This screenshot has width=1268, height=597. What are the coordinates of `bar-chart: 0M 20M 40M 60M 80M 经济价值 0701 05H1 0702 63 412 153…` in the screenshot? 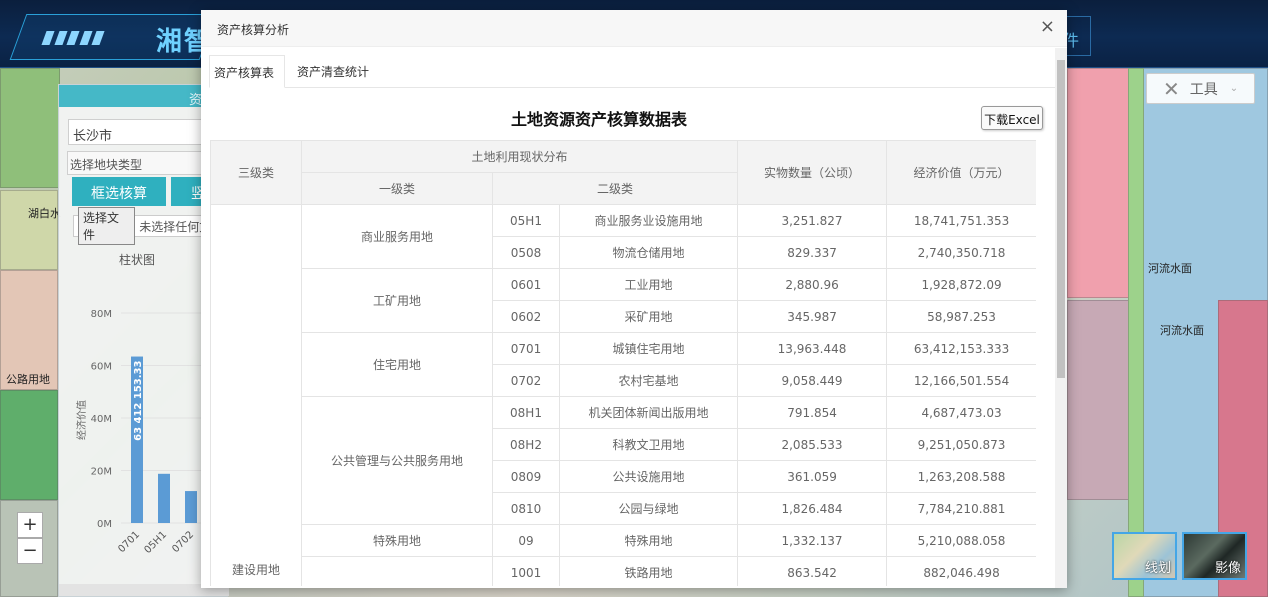 It's located at (142, 432).